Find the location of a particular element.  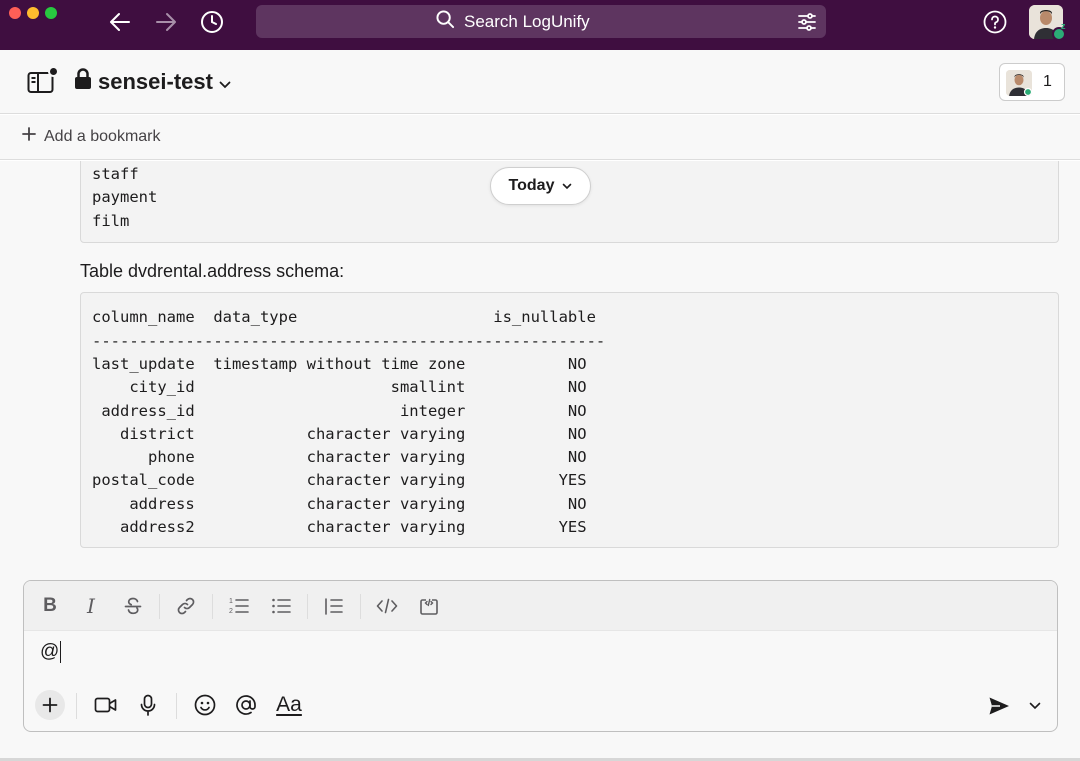

bulleted-list-icon is located at coordinates (281, 606).